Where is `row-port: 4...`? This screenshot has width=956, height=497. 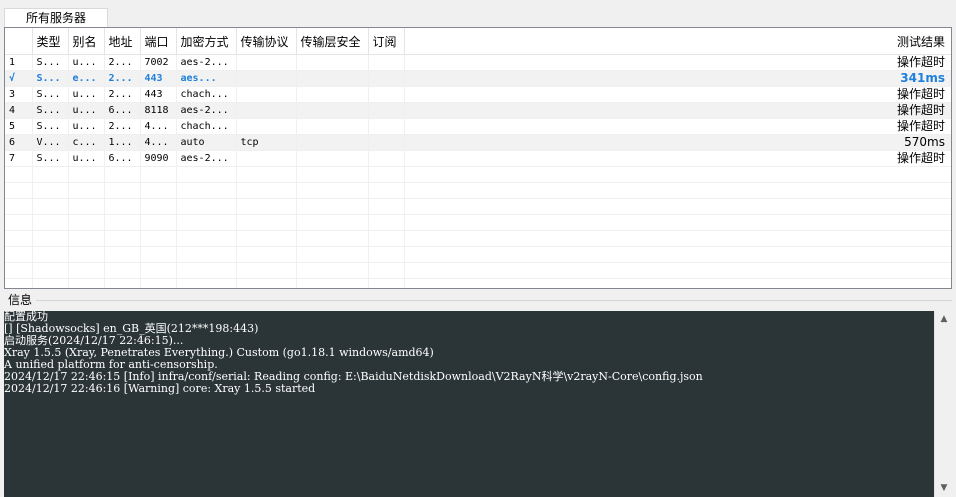 row-port: 4... is located at coordinates (158, 126).